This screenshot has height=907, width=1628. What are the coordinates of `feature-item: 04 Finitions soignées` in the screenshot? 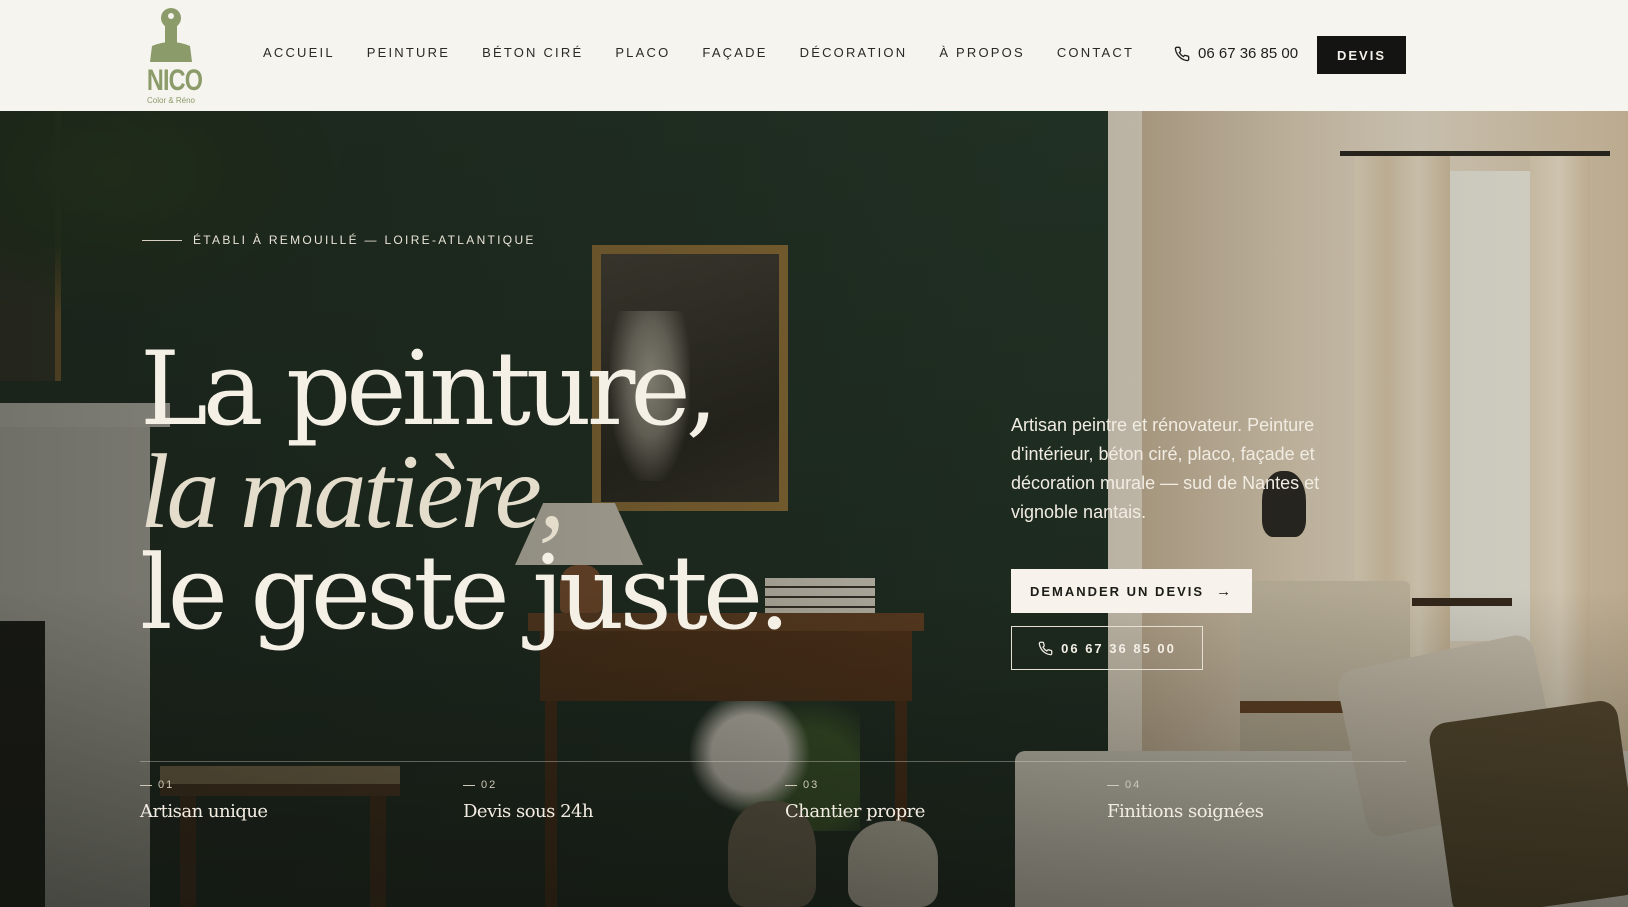 It's located at (1185, 800).